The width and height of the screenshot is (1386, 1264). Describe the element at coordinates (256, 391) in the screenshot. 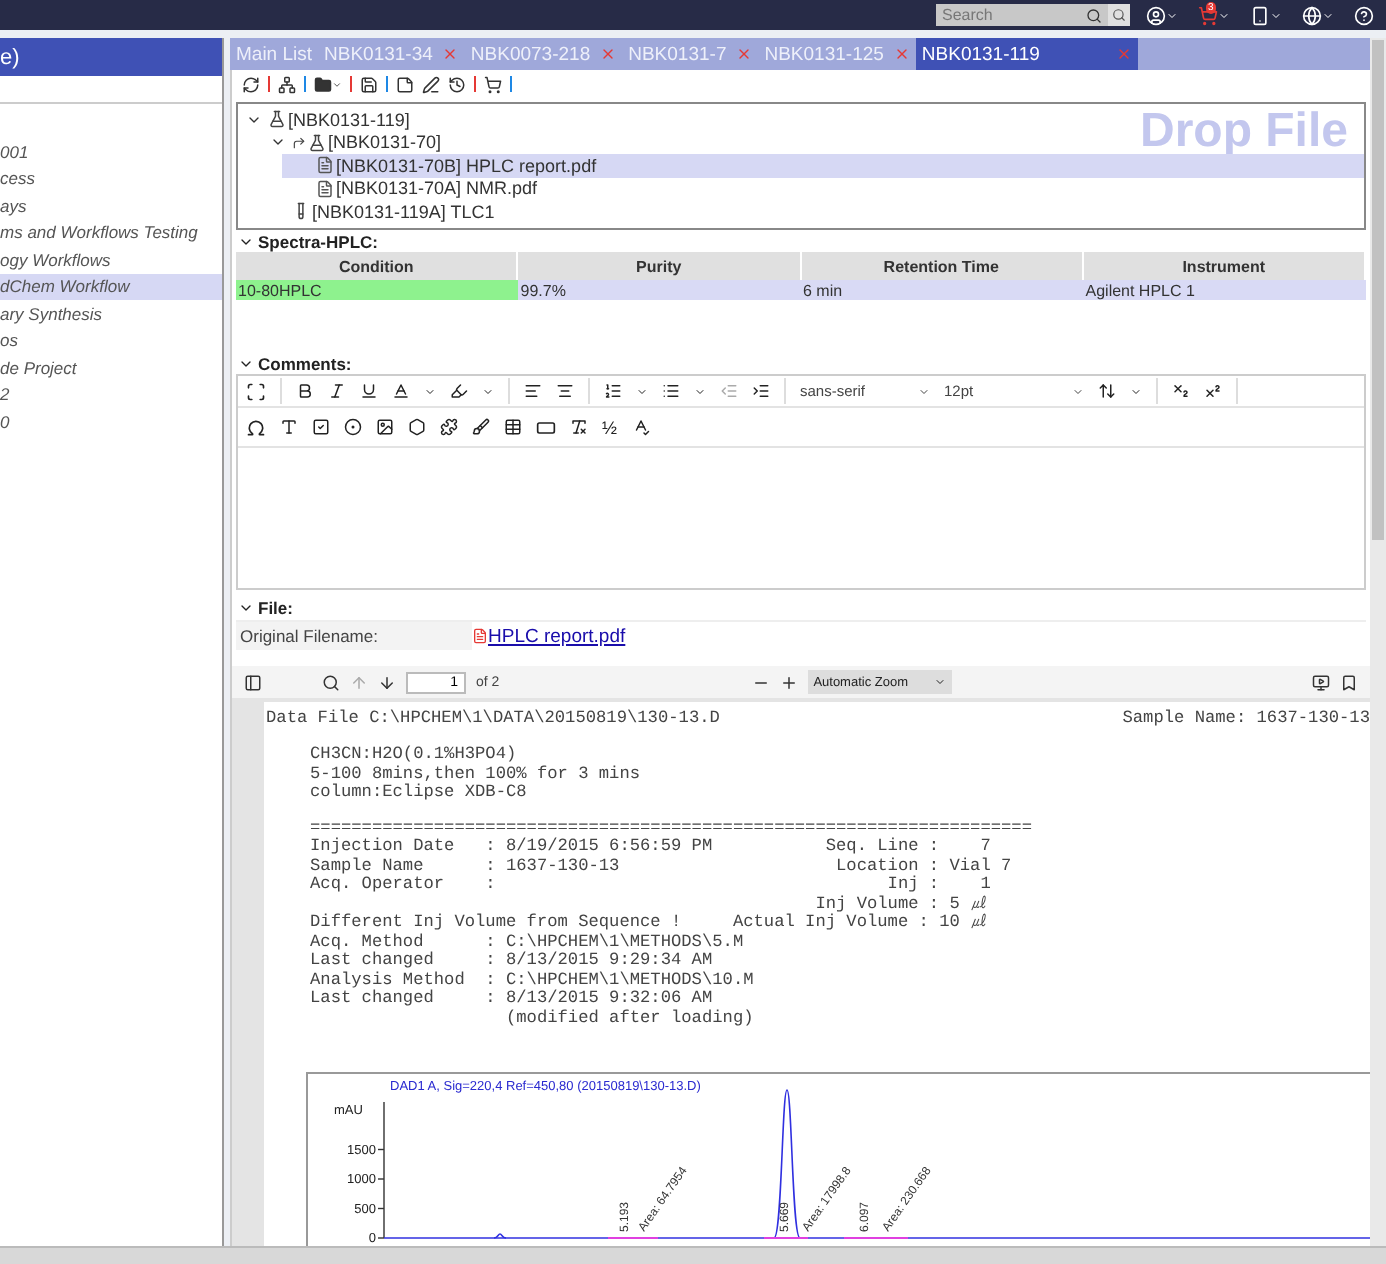

I see `fullscreen-icon` at that location.